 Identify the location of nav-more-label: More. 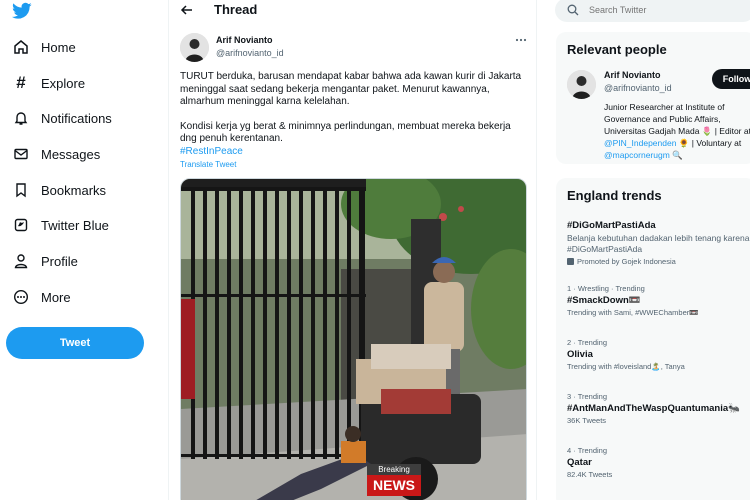
(56, 297).